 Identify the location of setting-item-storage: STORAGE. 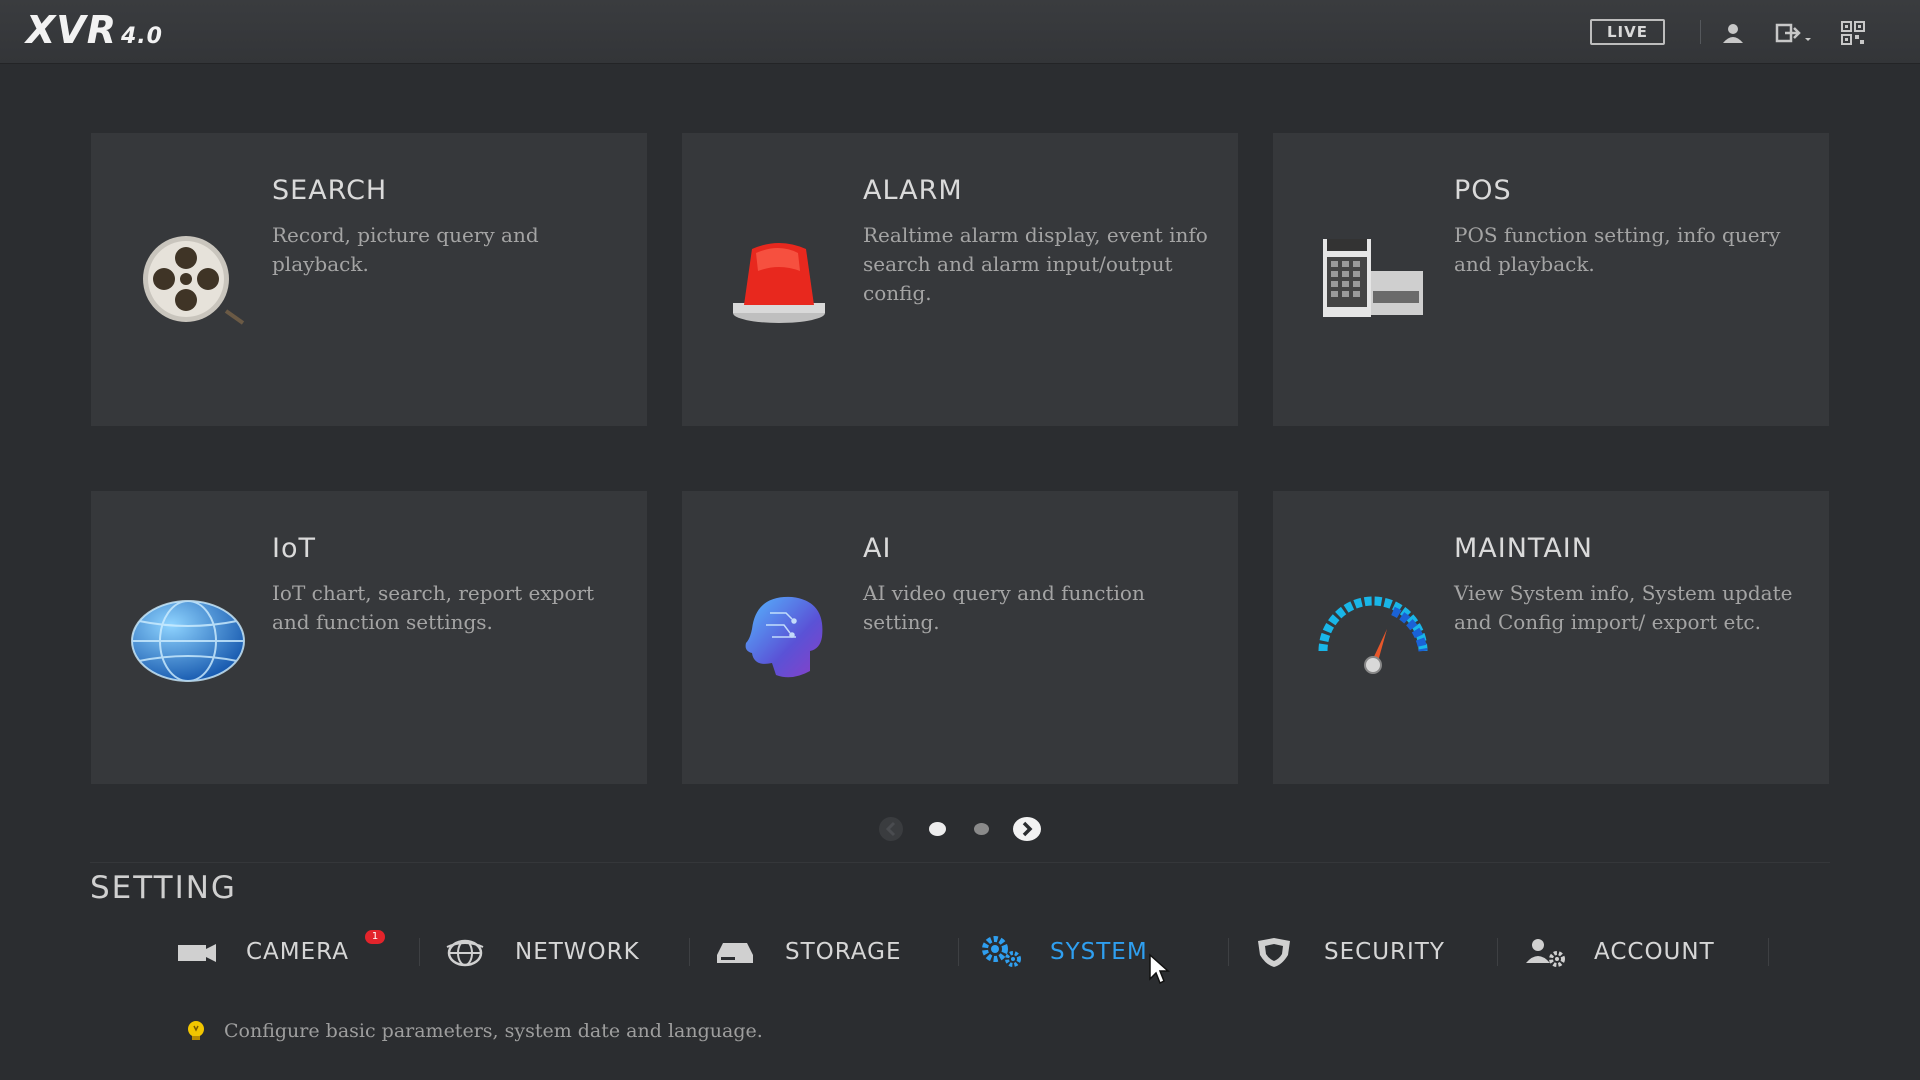
(808, 952).